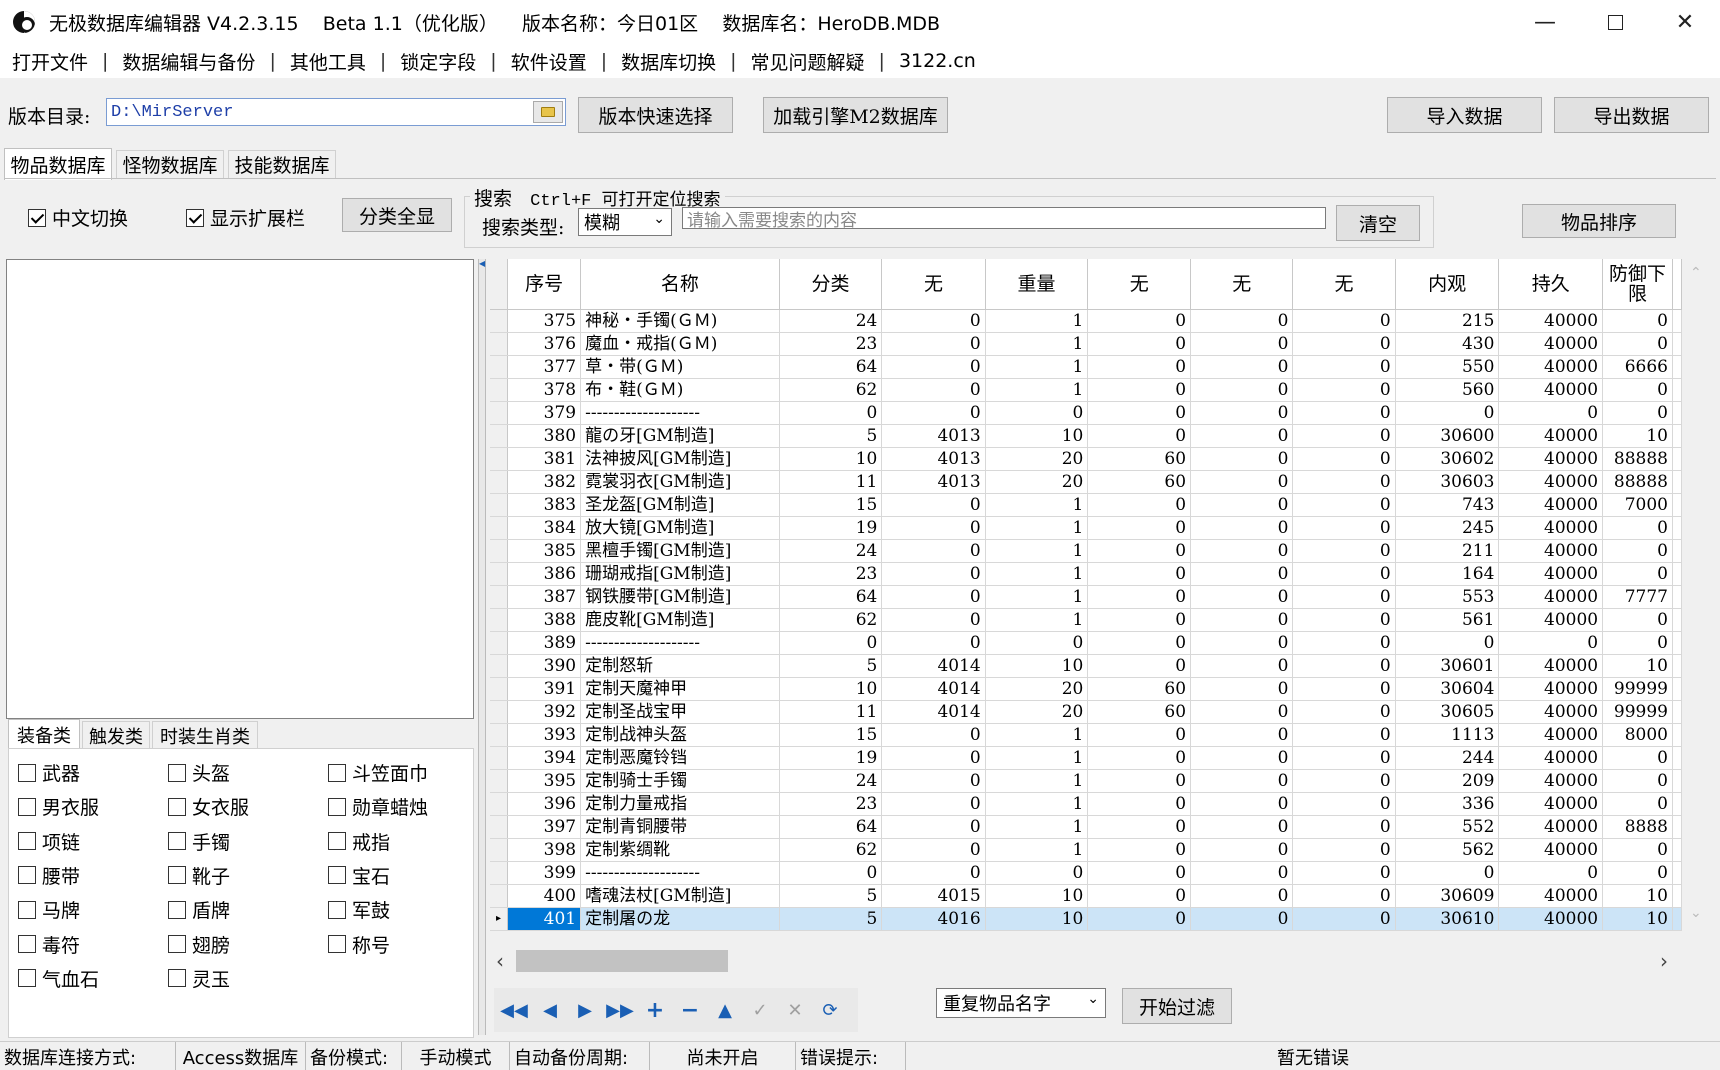 This screenshot has height=1070, width=1720. Describe the element at coordinates (544, 459) in the screenshot. I see `table-cell: 381` at that location.